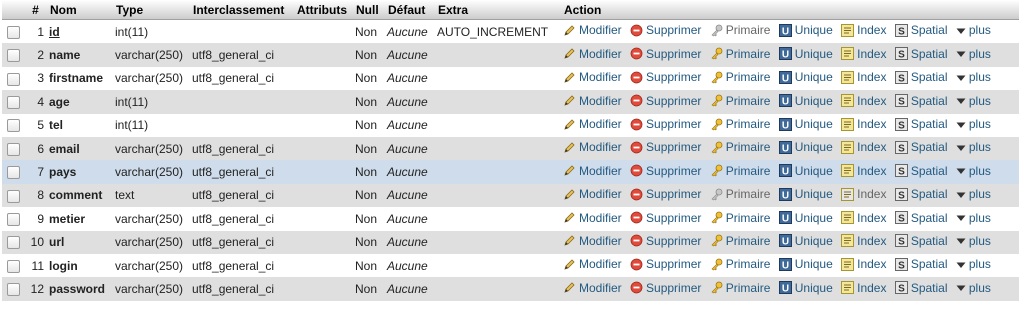 This screenshot has width=1024, height=309. Describe the element at coordinates (242, 10) in the screenshot. I see `header-collation: Interclassement` at that location.